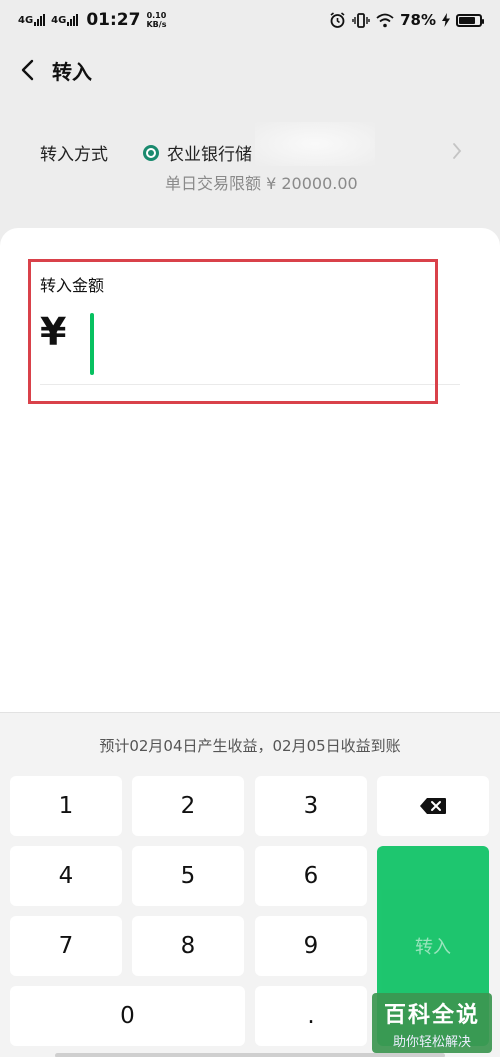 This screenshot has width=500, height=1057. Describe the element at coordinates (156, 24) in the screenshot. I see `network-speed-unit: KB/s` at that location.